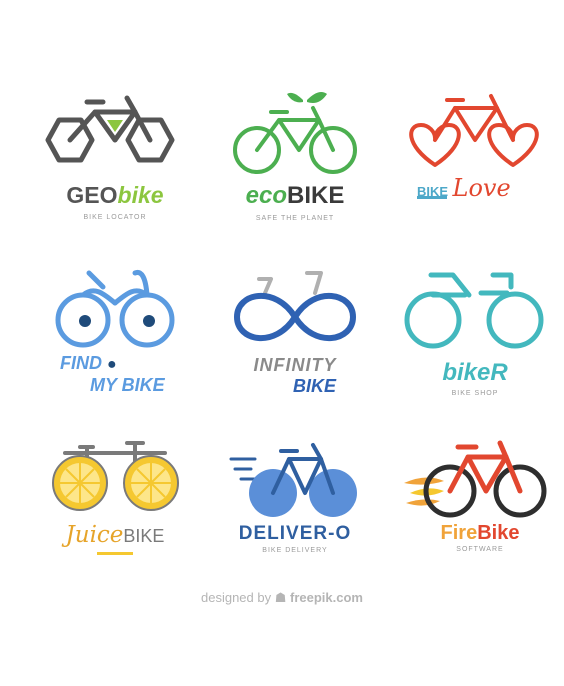  Describe the element at coordinates (498, 533) in the screenshot. I see `brand-fire-bike: Bike` at that location.